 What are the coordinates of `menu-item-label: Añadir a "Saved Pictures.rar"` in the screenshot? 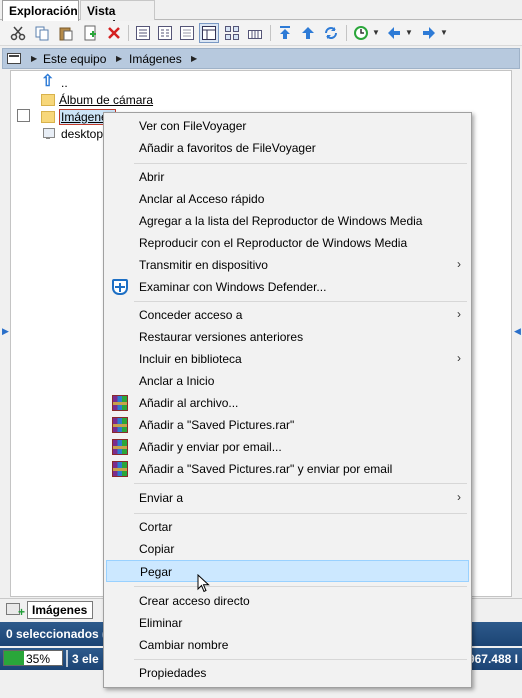 It's located at (217, 425).